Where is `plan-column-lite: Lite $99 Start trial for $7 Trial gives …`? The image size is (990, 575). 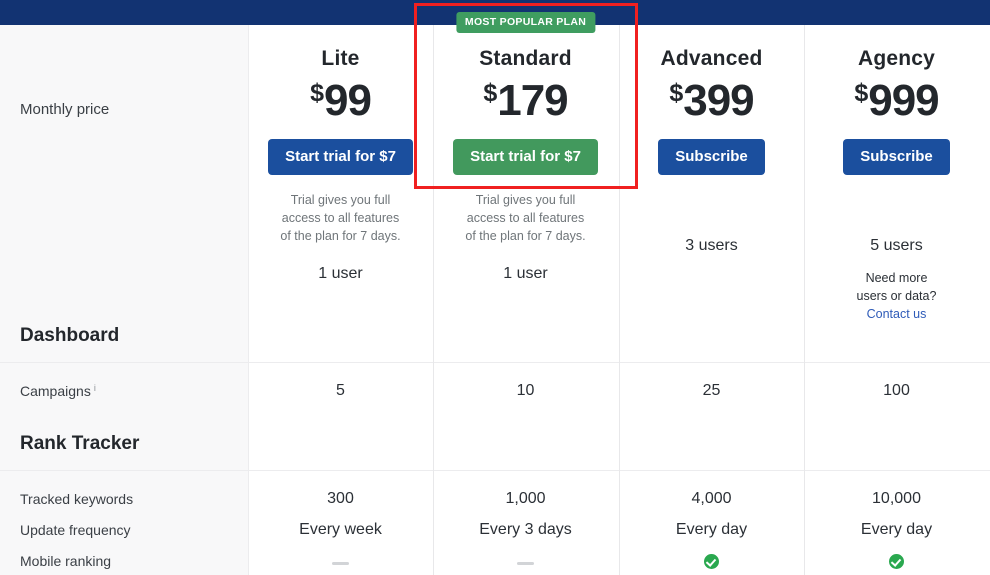 plan-column-lite: Lite $99 Start trial for $7 Trial gives … is located at coordinates (340, 193).